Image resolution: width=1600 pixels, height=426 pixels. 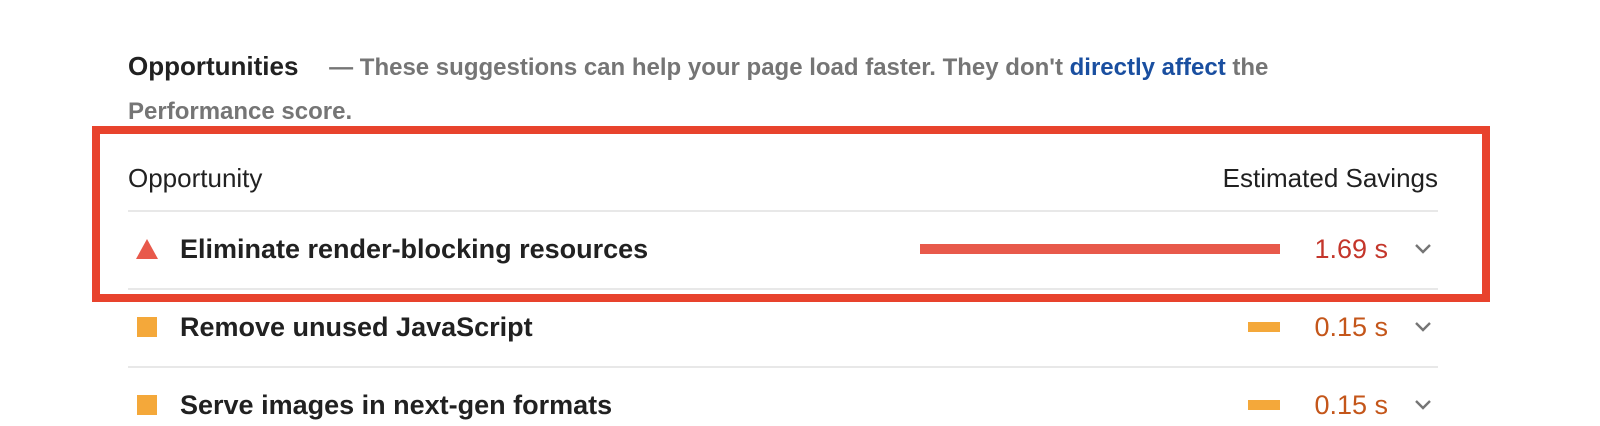 I want to click on column-header-estimated-savings: Estimated Savings, so click(x=1330, y=177).